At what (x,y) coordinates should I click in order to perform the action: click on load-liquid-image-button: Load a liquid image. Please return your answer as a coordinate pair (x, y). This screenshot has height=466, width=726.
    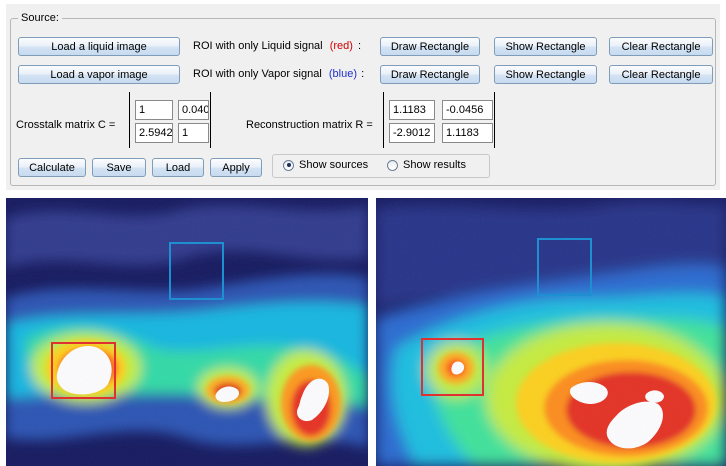
    Looking at the image, I should click on (99, 46).